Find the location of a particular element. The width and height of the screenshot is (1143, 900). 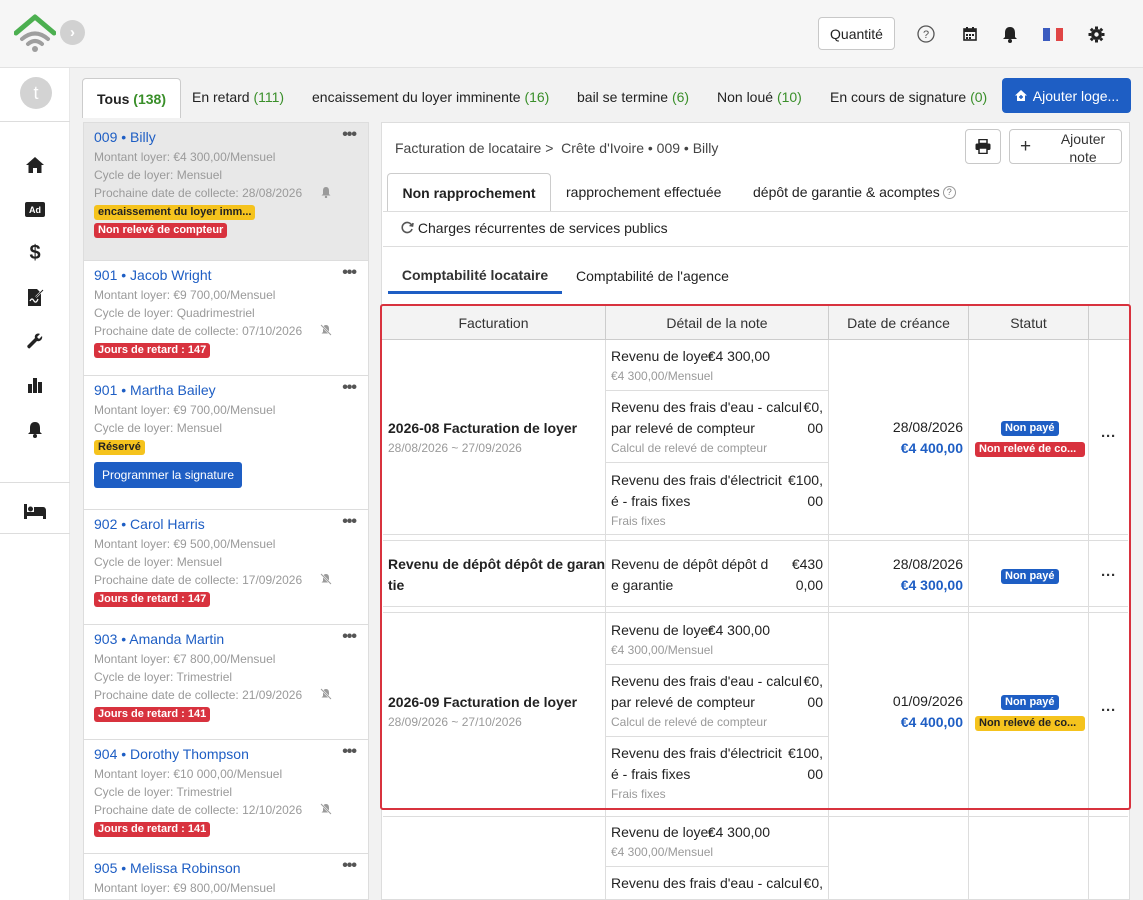

rent-cycle: Cycle de loyer: Trimestriel is located at coordinates (163, 792).